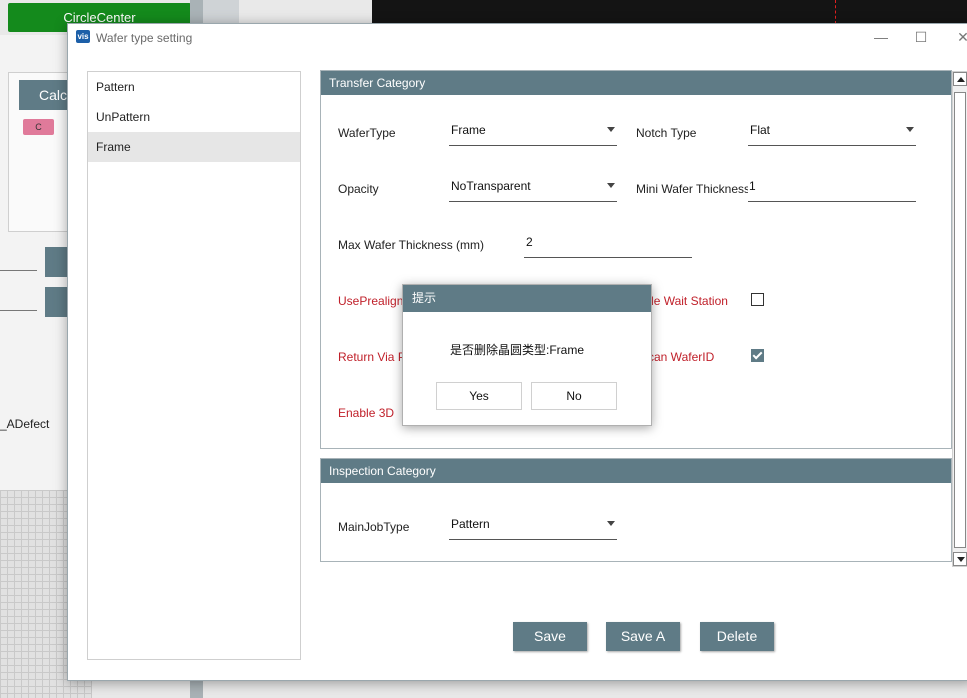  Describe the element at coordinates (835, 12) in the screenshot. I see `background-dashed-line` at that location.